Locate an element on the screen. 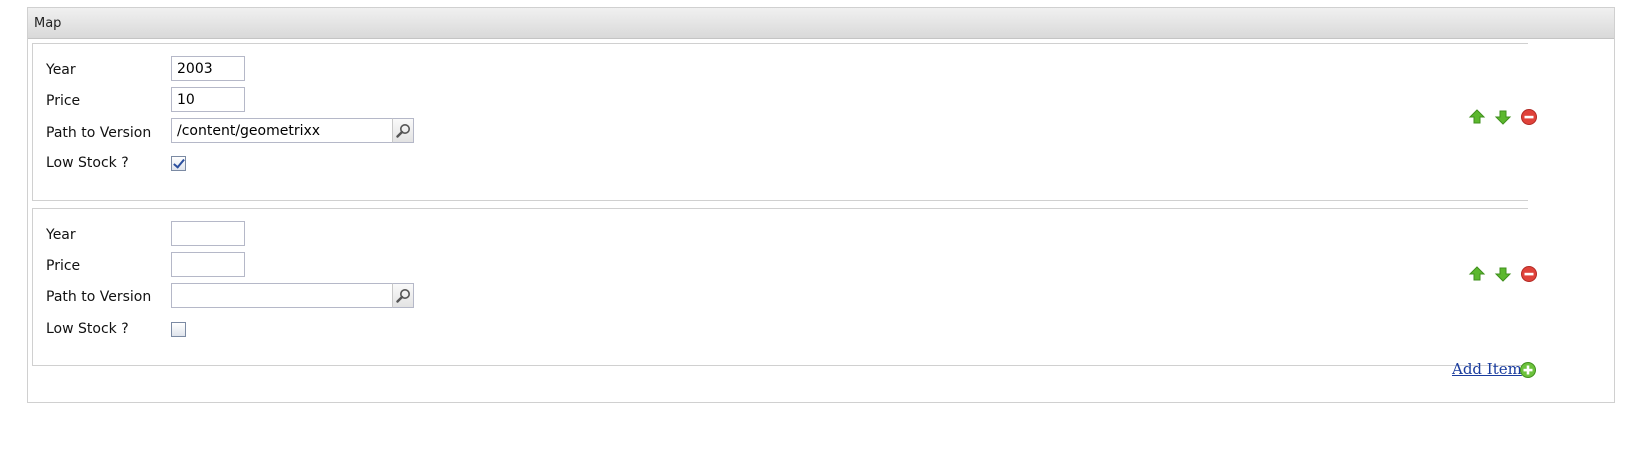 Image resolution: width=1637 pixels, height=449 pixels. add-item-link: Add Item is located at coordinates (1487, 369).